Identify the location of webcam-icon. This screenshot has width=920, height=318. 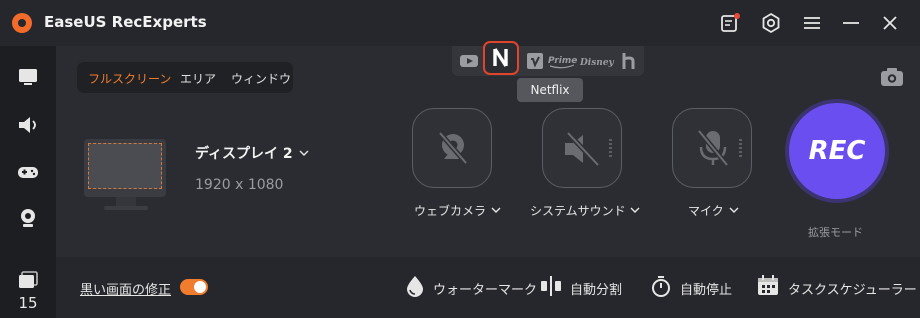
(28, 218).